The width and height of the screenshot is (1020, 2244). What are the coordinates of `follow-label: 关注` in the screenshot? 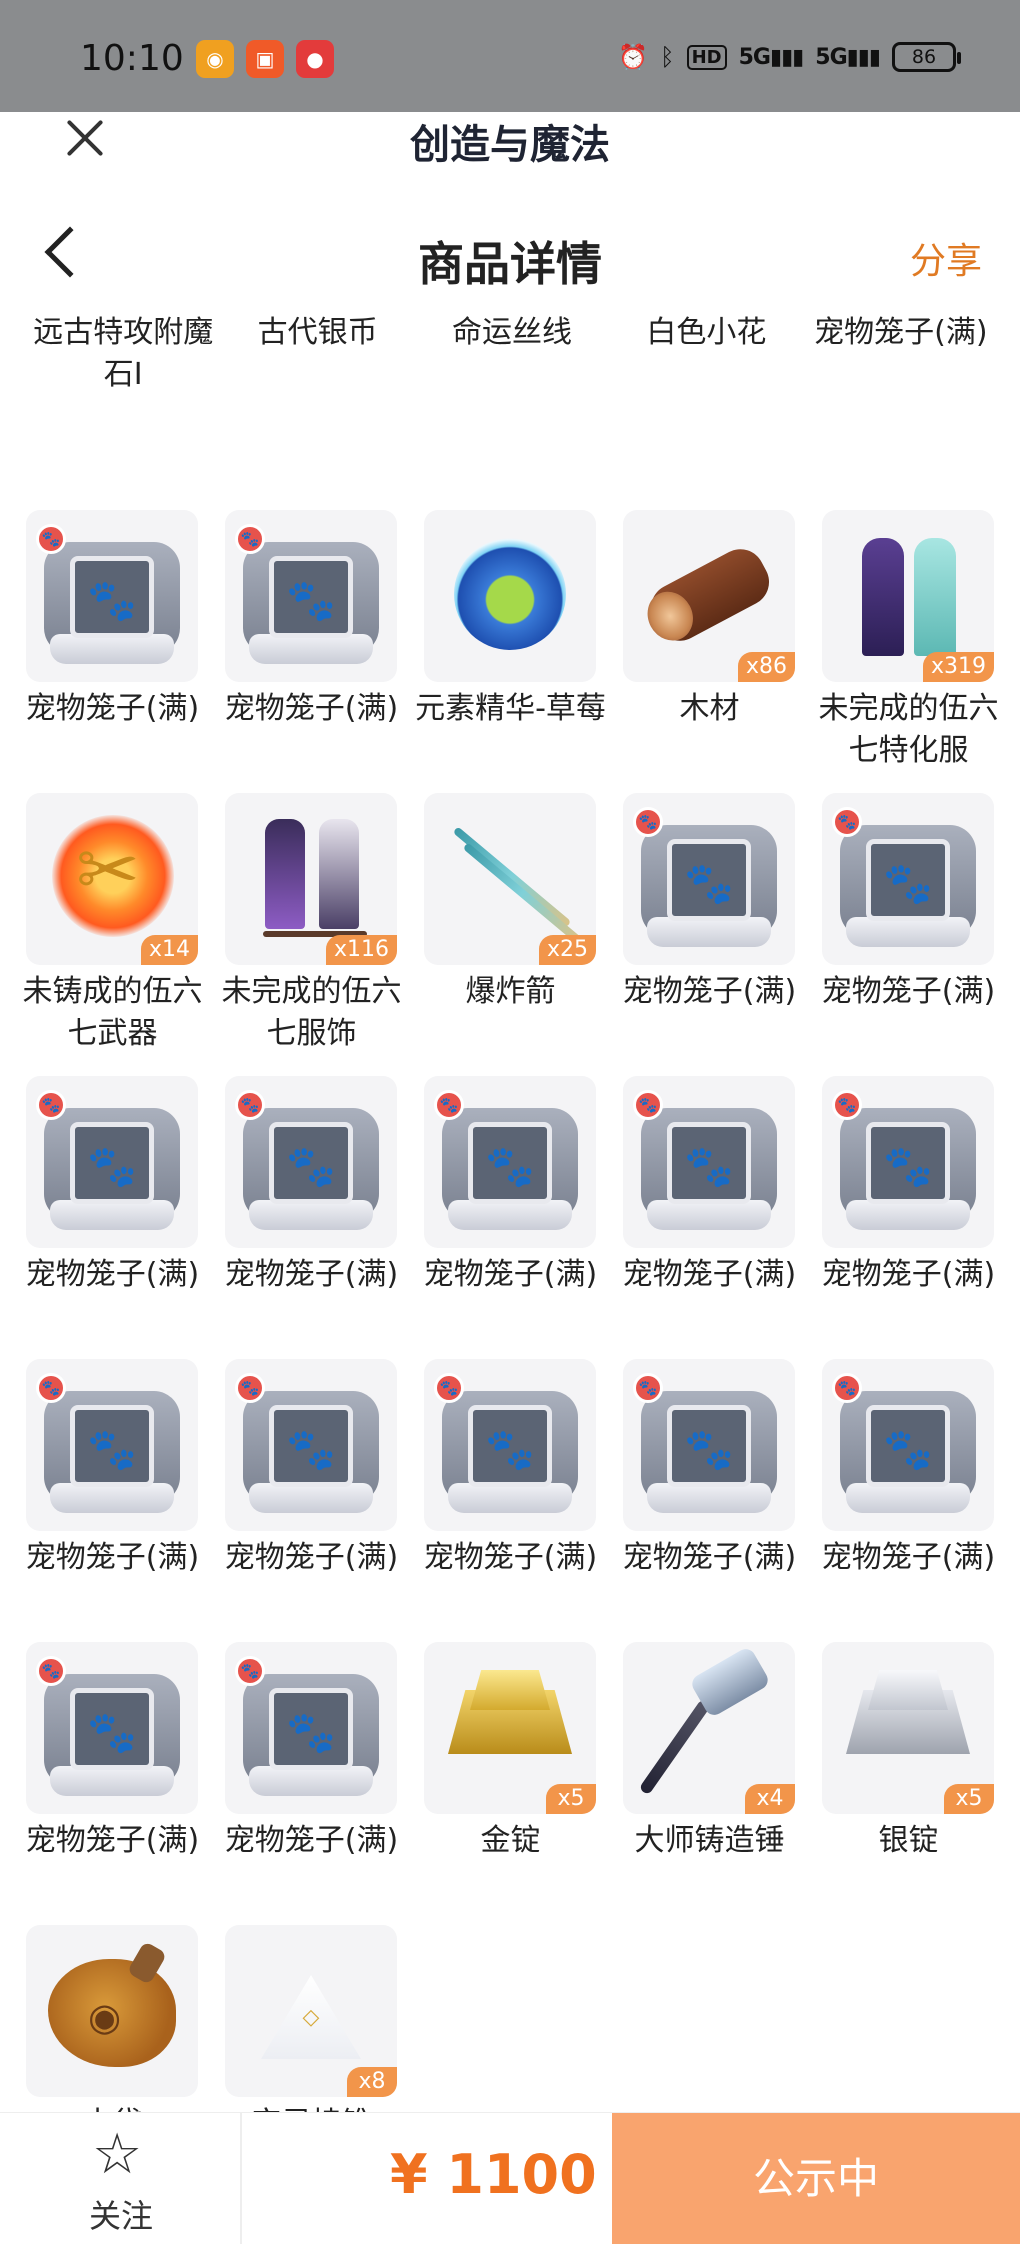 It's located at (120, 2216).